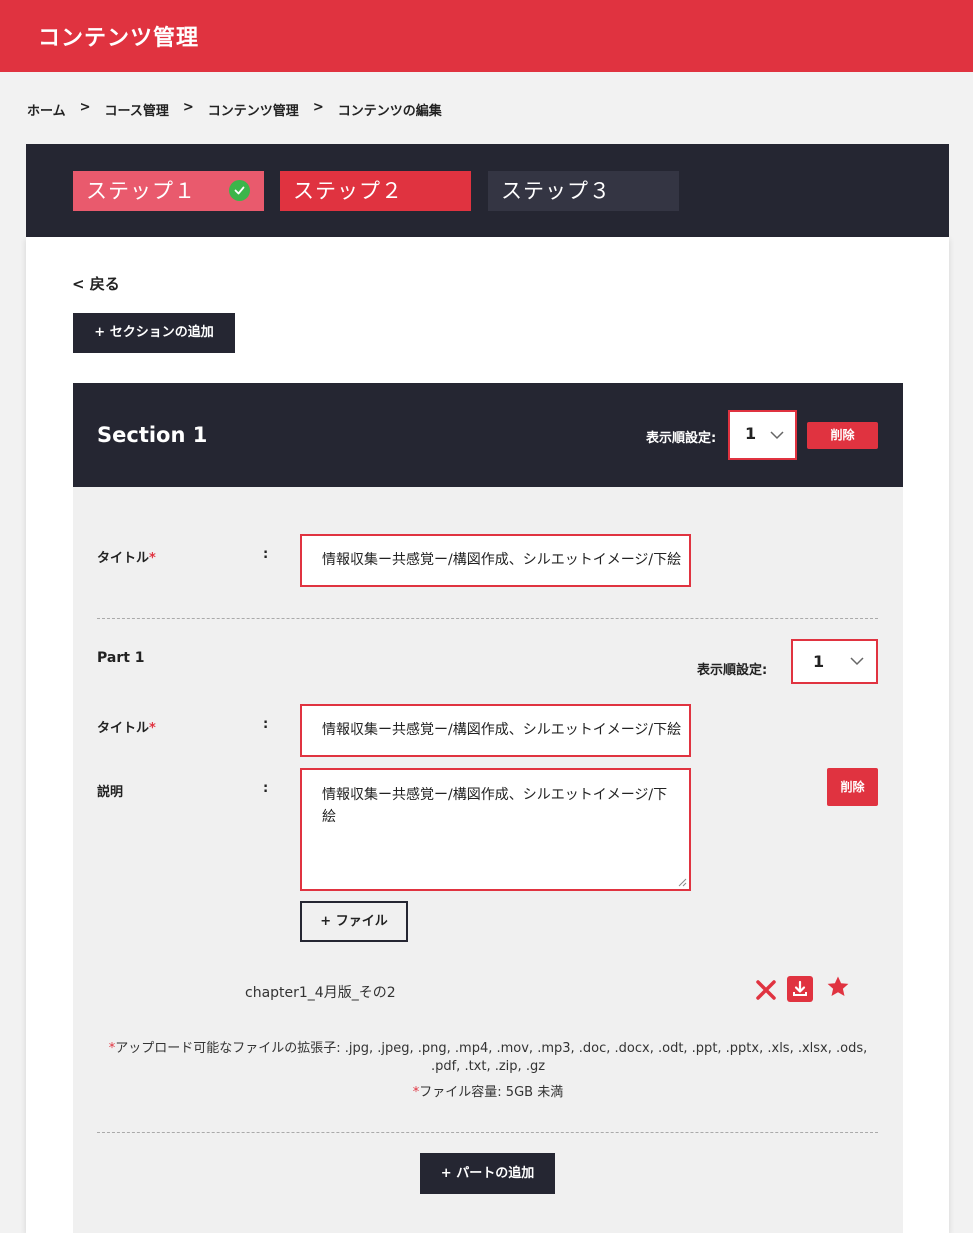 This screenshot has width=973, height=1233. Describe the element at coordinates (488, 435) in the screenshot. I see `section-header: Section 1 表示順設定: 1 削除` at that location.